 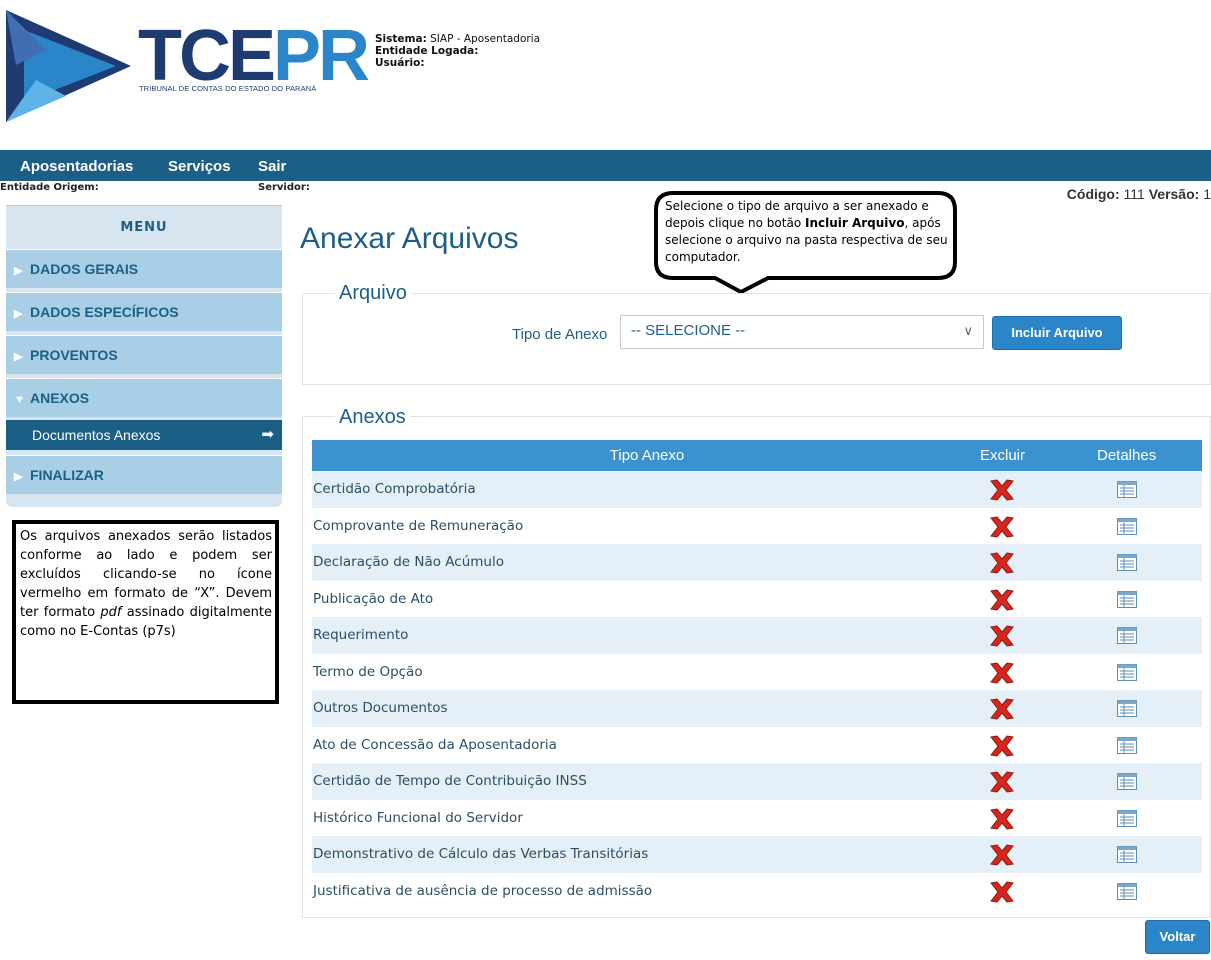 What do you see at coordinates (1057, 333) in the screenshot?
I see `incluir-arquivo-button: Incluir Arquivo` at bounding box center [1057, 333].